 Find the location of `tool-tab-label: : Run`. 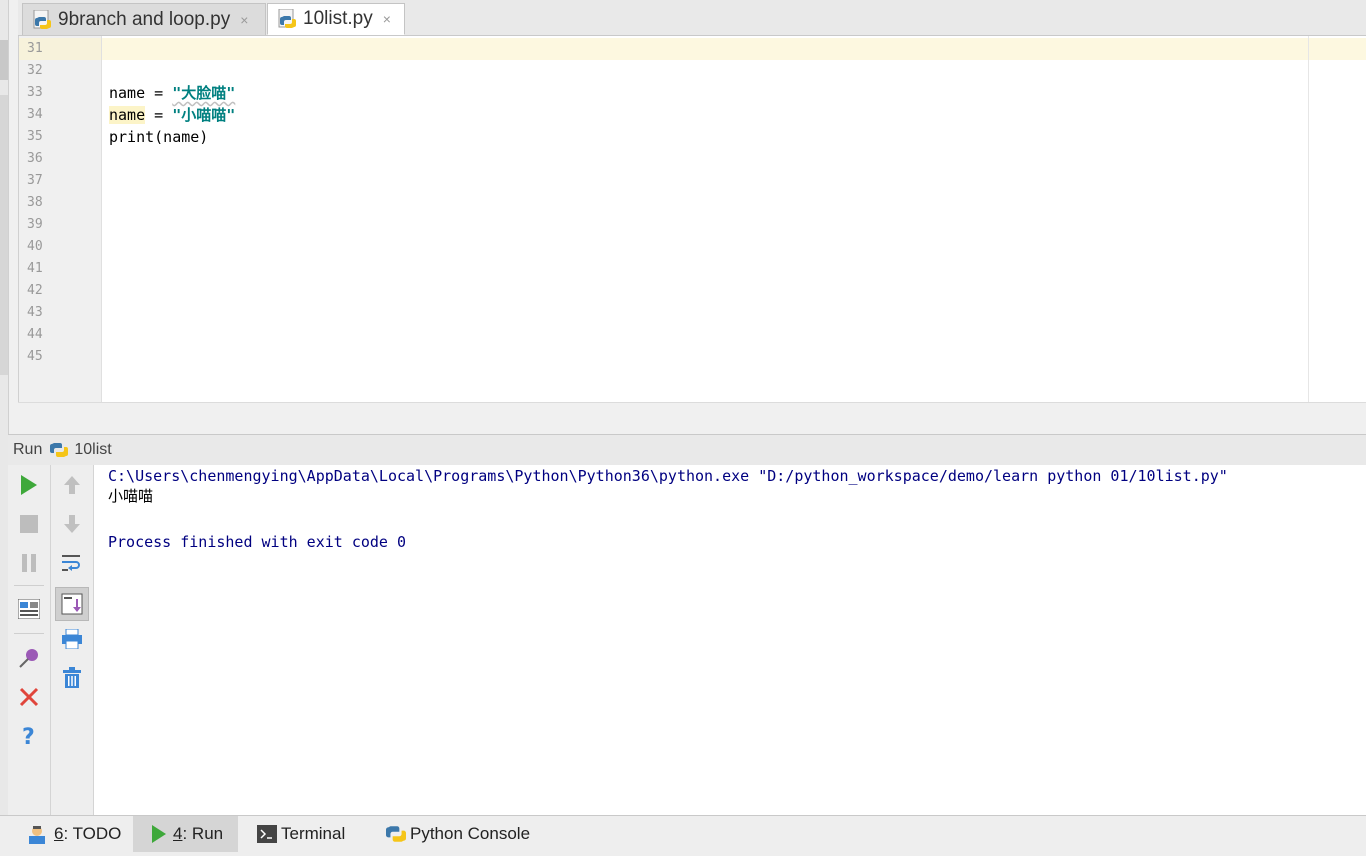

tool-tab-label: : Run is located at coordinates (203, 833).